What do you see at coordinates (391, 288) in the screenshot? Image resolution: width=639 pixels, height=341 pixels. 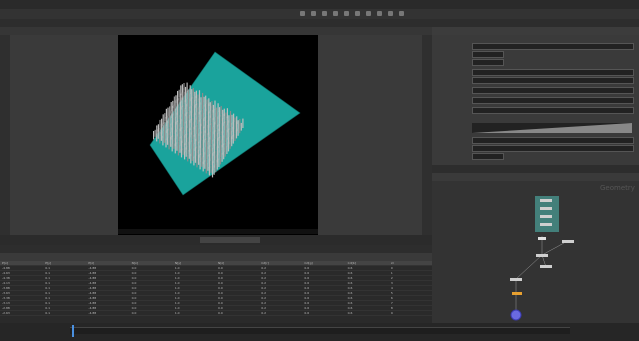 I see `table-cell: 4` at bounding box center [391, 288].